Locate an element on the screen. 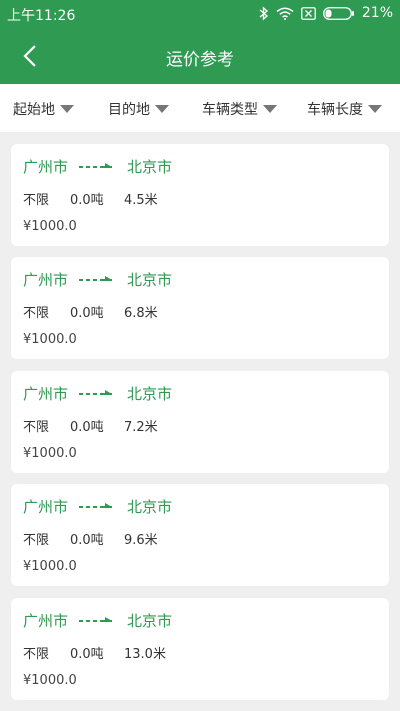 The width and height of the screenshot is (400, 711). freight-card: 广州市 北京市 不限 0.0吨 6.8米 ¥1000.0 is located at coordinates (200, 308).